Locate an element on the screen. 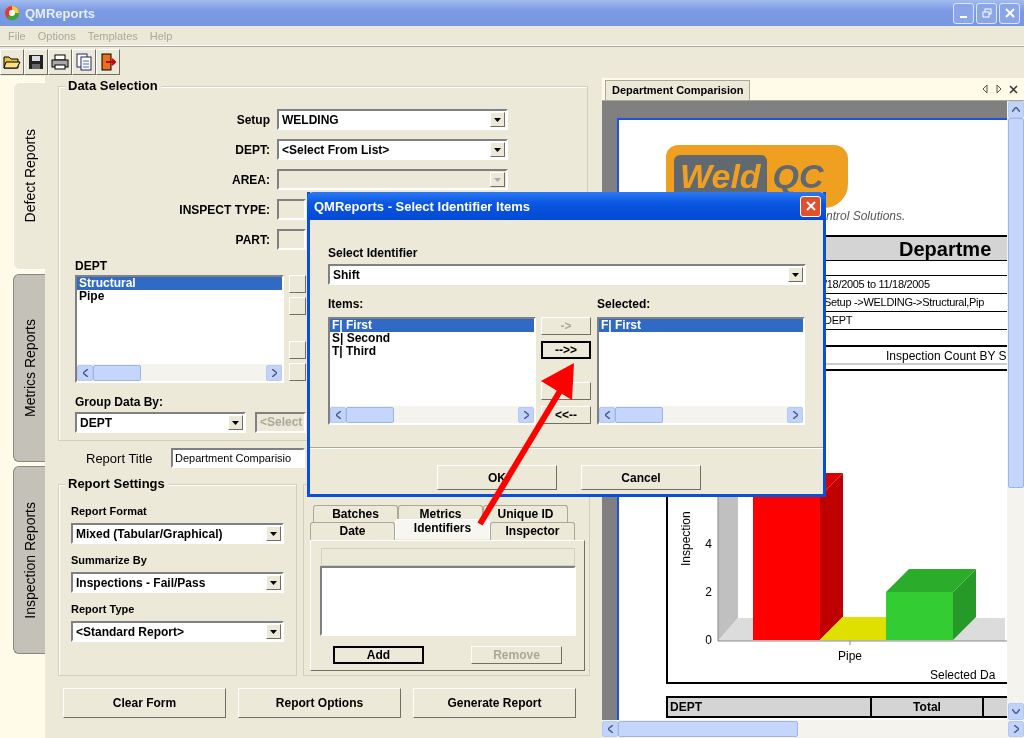 The height and width of the screenshot is (738, 1024). input-field: Department Comparisio is located at coordinates (238, 458).